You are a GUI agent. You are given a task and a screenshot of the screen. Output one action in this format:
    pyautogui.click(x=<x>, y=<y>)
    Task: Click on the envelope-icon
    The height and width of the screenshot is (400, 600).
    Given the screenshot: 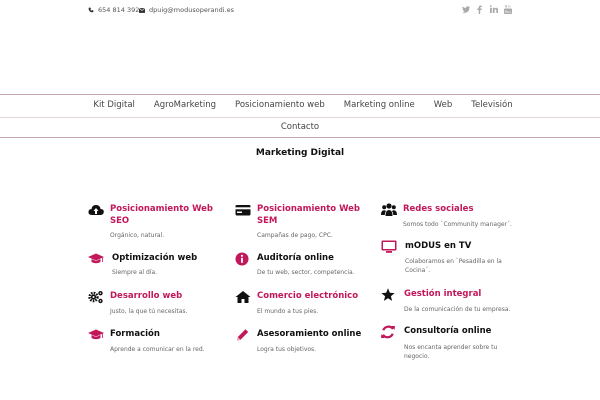 What is the action you would take?
    pyautogui.click(x=142, y=10)
    